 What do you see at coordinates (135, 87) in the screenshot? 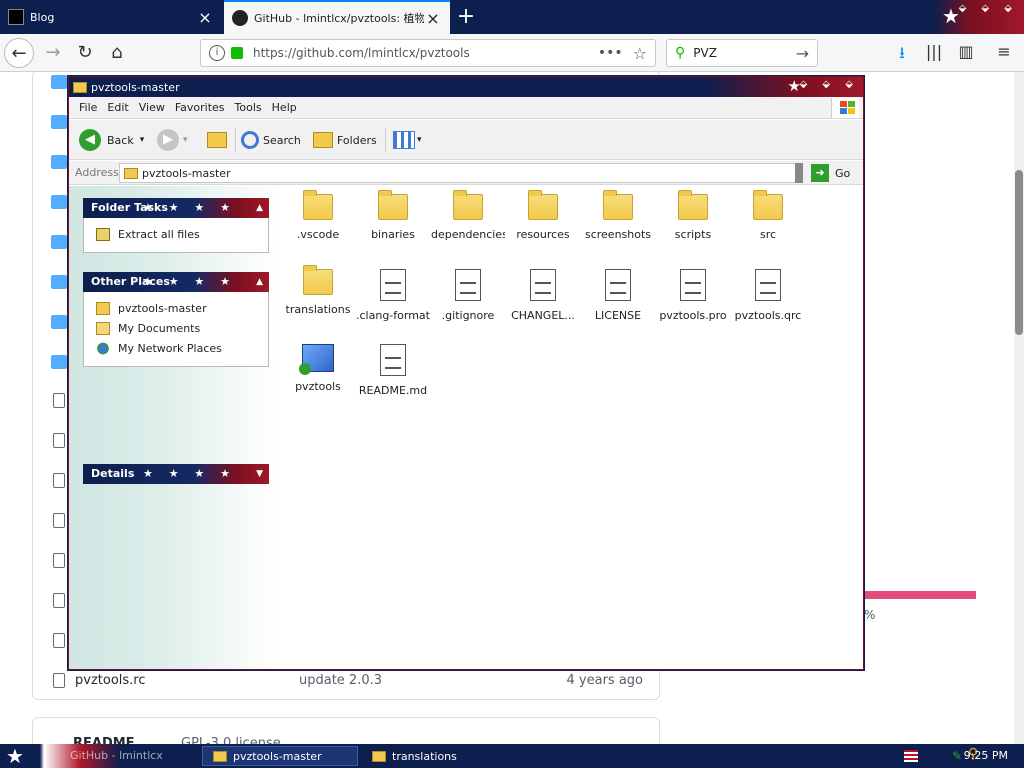
I see `window-title: pvztools-master` at bounding box center [135, 87].